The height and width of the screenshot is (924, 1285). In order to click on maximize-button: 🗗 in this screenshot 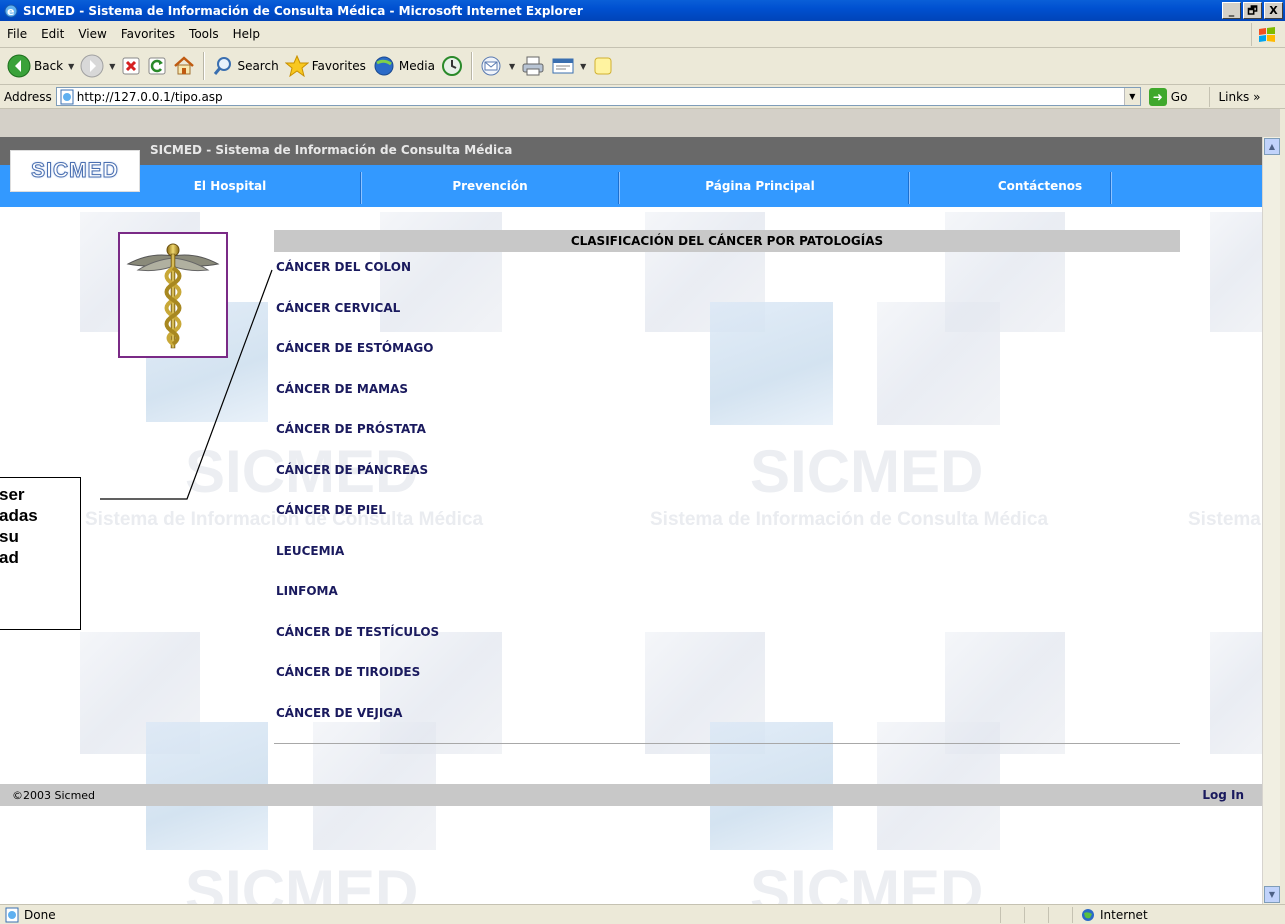, I will do `click(1252, 10)`.